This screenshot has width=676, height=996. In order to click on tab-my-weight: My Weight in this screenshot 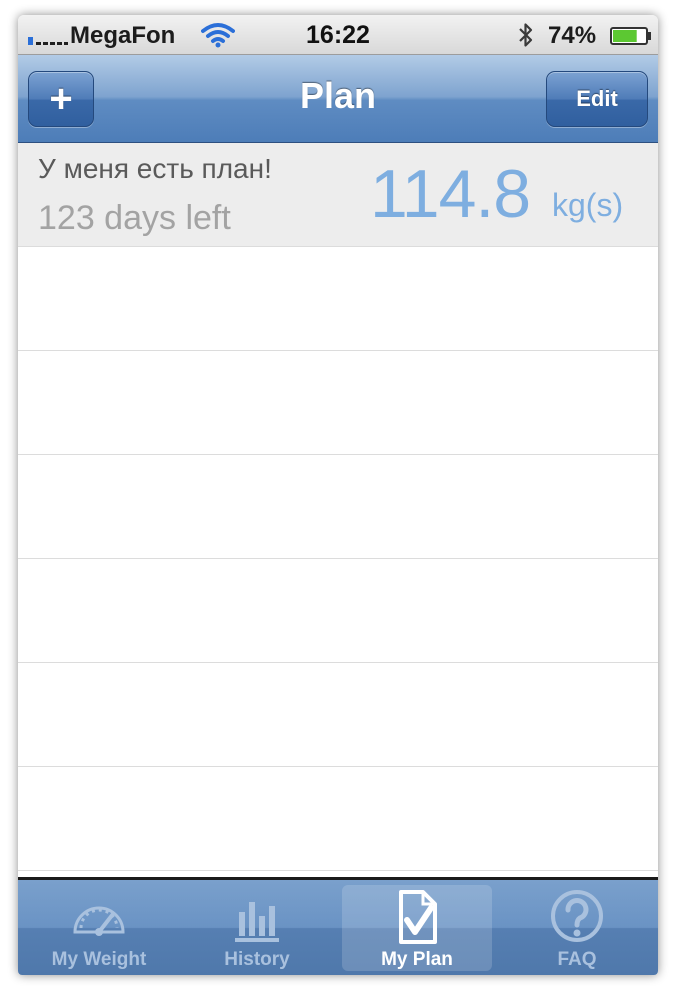, I will do `click(99, 928)`.